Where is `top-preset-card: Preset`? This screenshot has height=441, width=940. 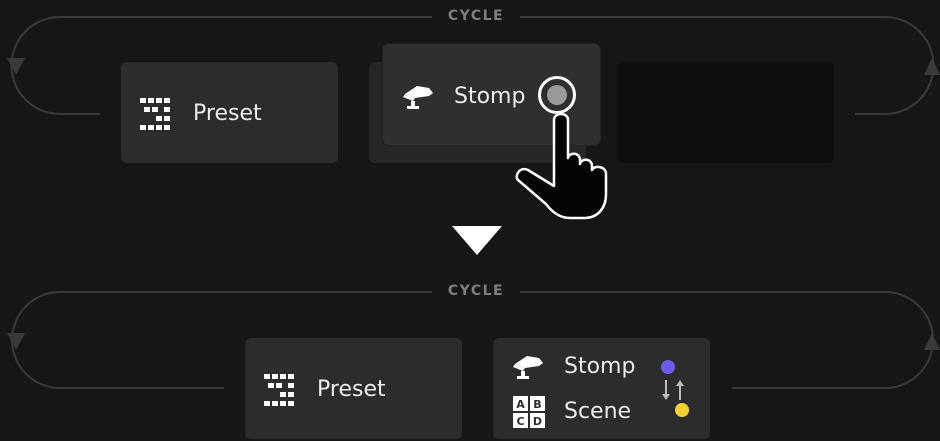
top-preset-card: Preset is located at coordinates (229, 112).